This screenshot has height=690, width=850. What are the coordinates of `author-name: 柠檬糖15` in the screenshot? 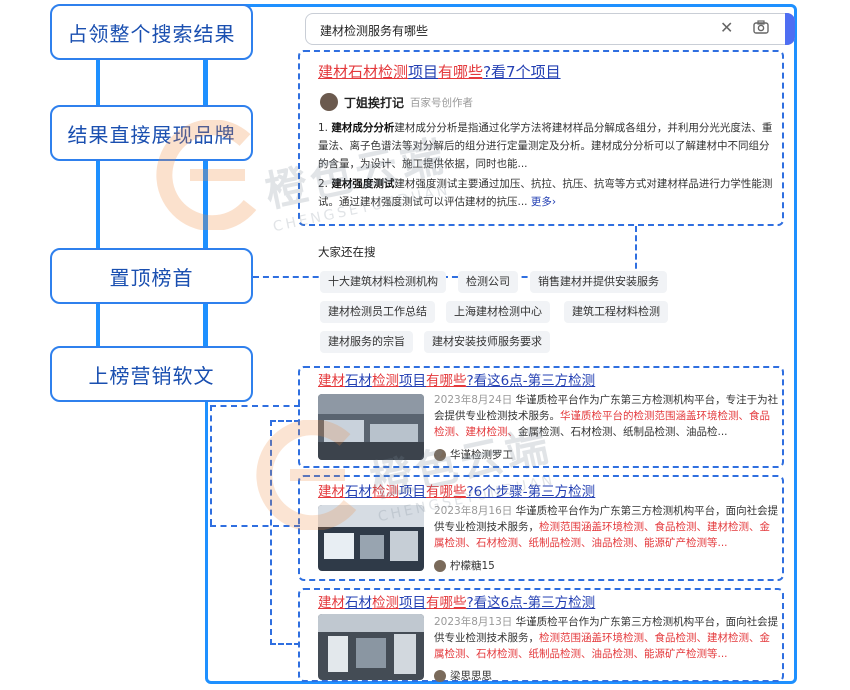 It's located at (472, 566).